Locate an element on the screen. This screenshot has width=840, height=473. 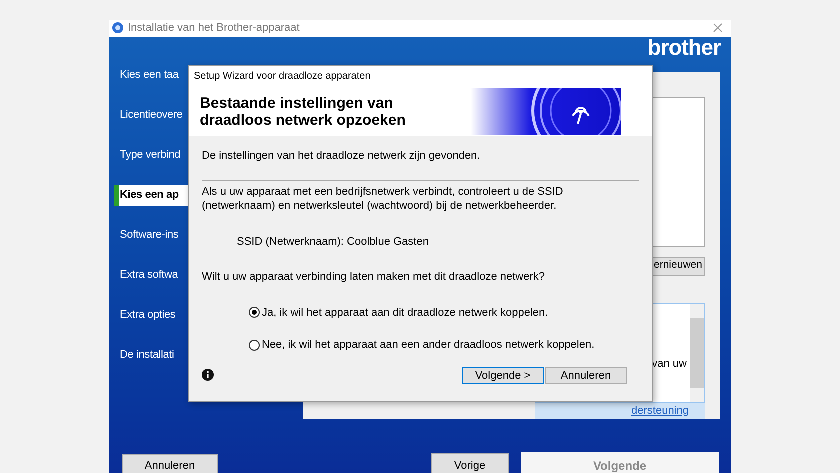
dialog-heading: Bestaande instellingen van draadloos netwerk opzoeken is located at coordinates (303, 111).